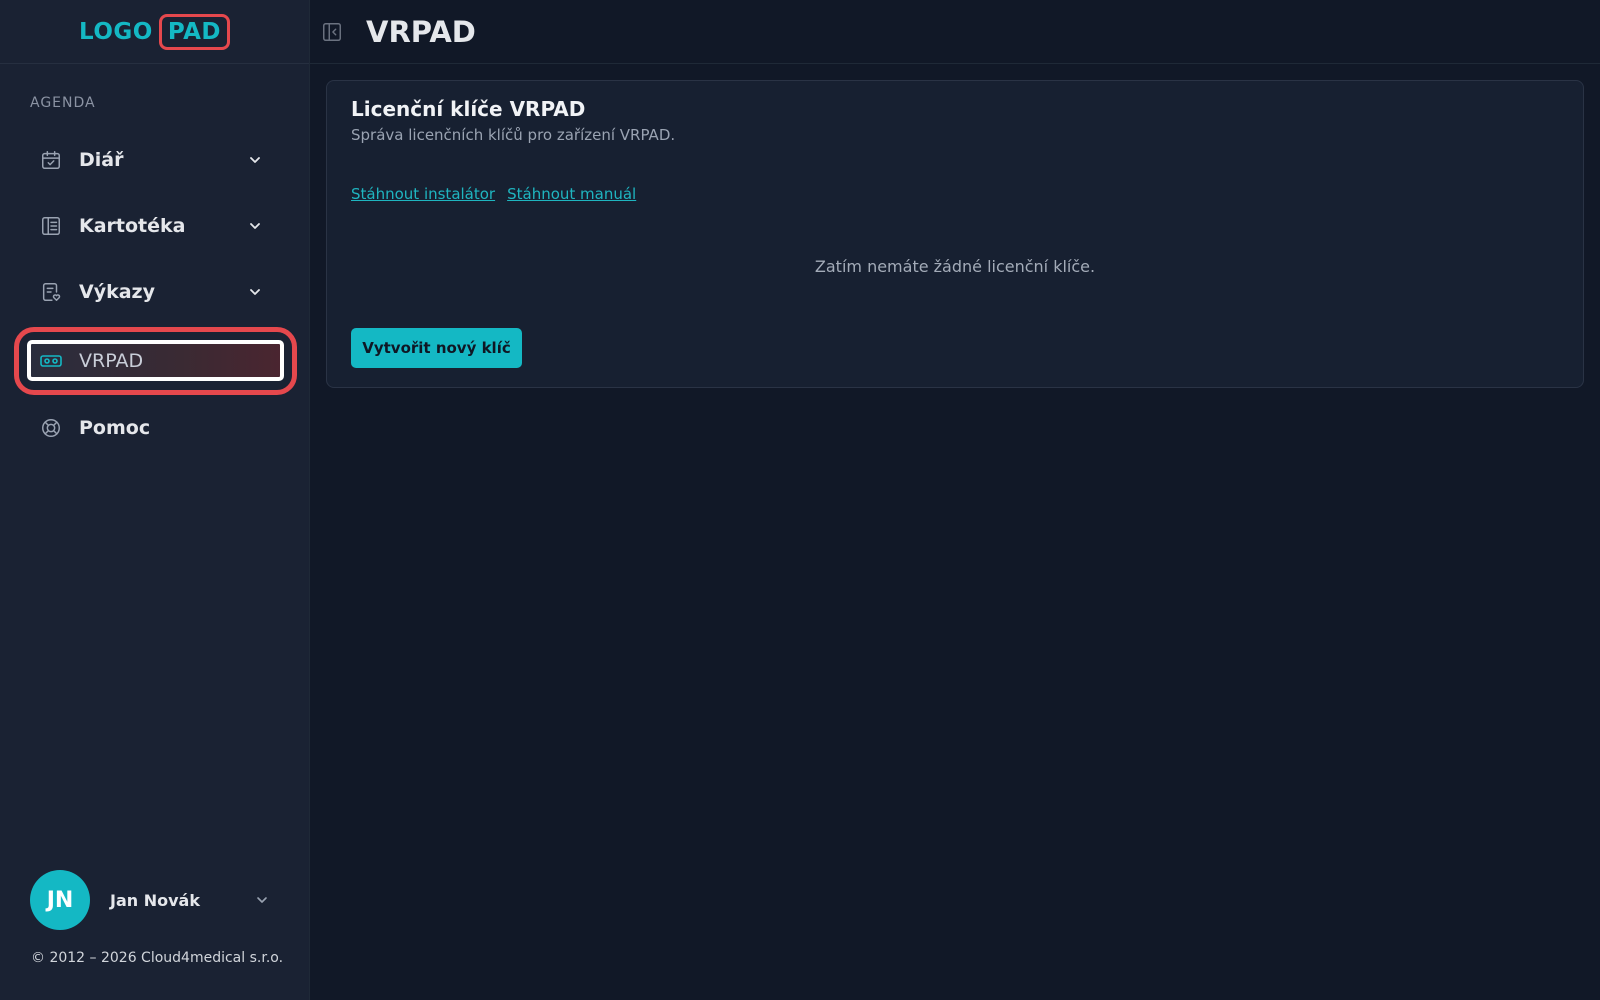 The height and width of the screenshot is (1000, 1600). I want to click on logo-area: LOGO PAD, so click(154, 32).